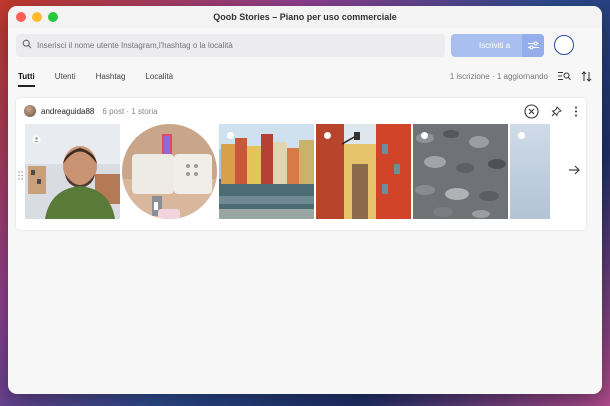  I want to click on close-circle-icon, so click(531, 111).